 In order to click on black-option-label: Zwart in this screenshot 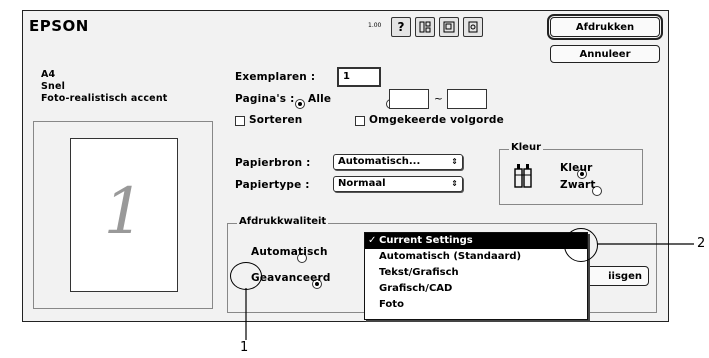, I will do `click(578, 185)`.